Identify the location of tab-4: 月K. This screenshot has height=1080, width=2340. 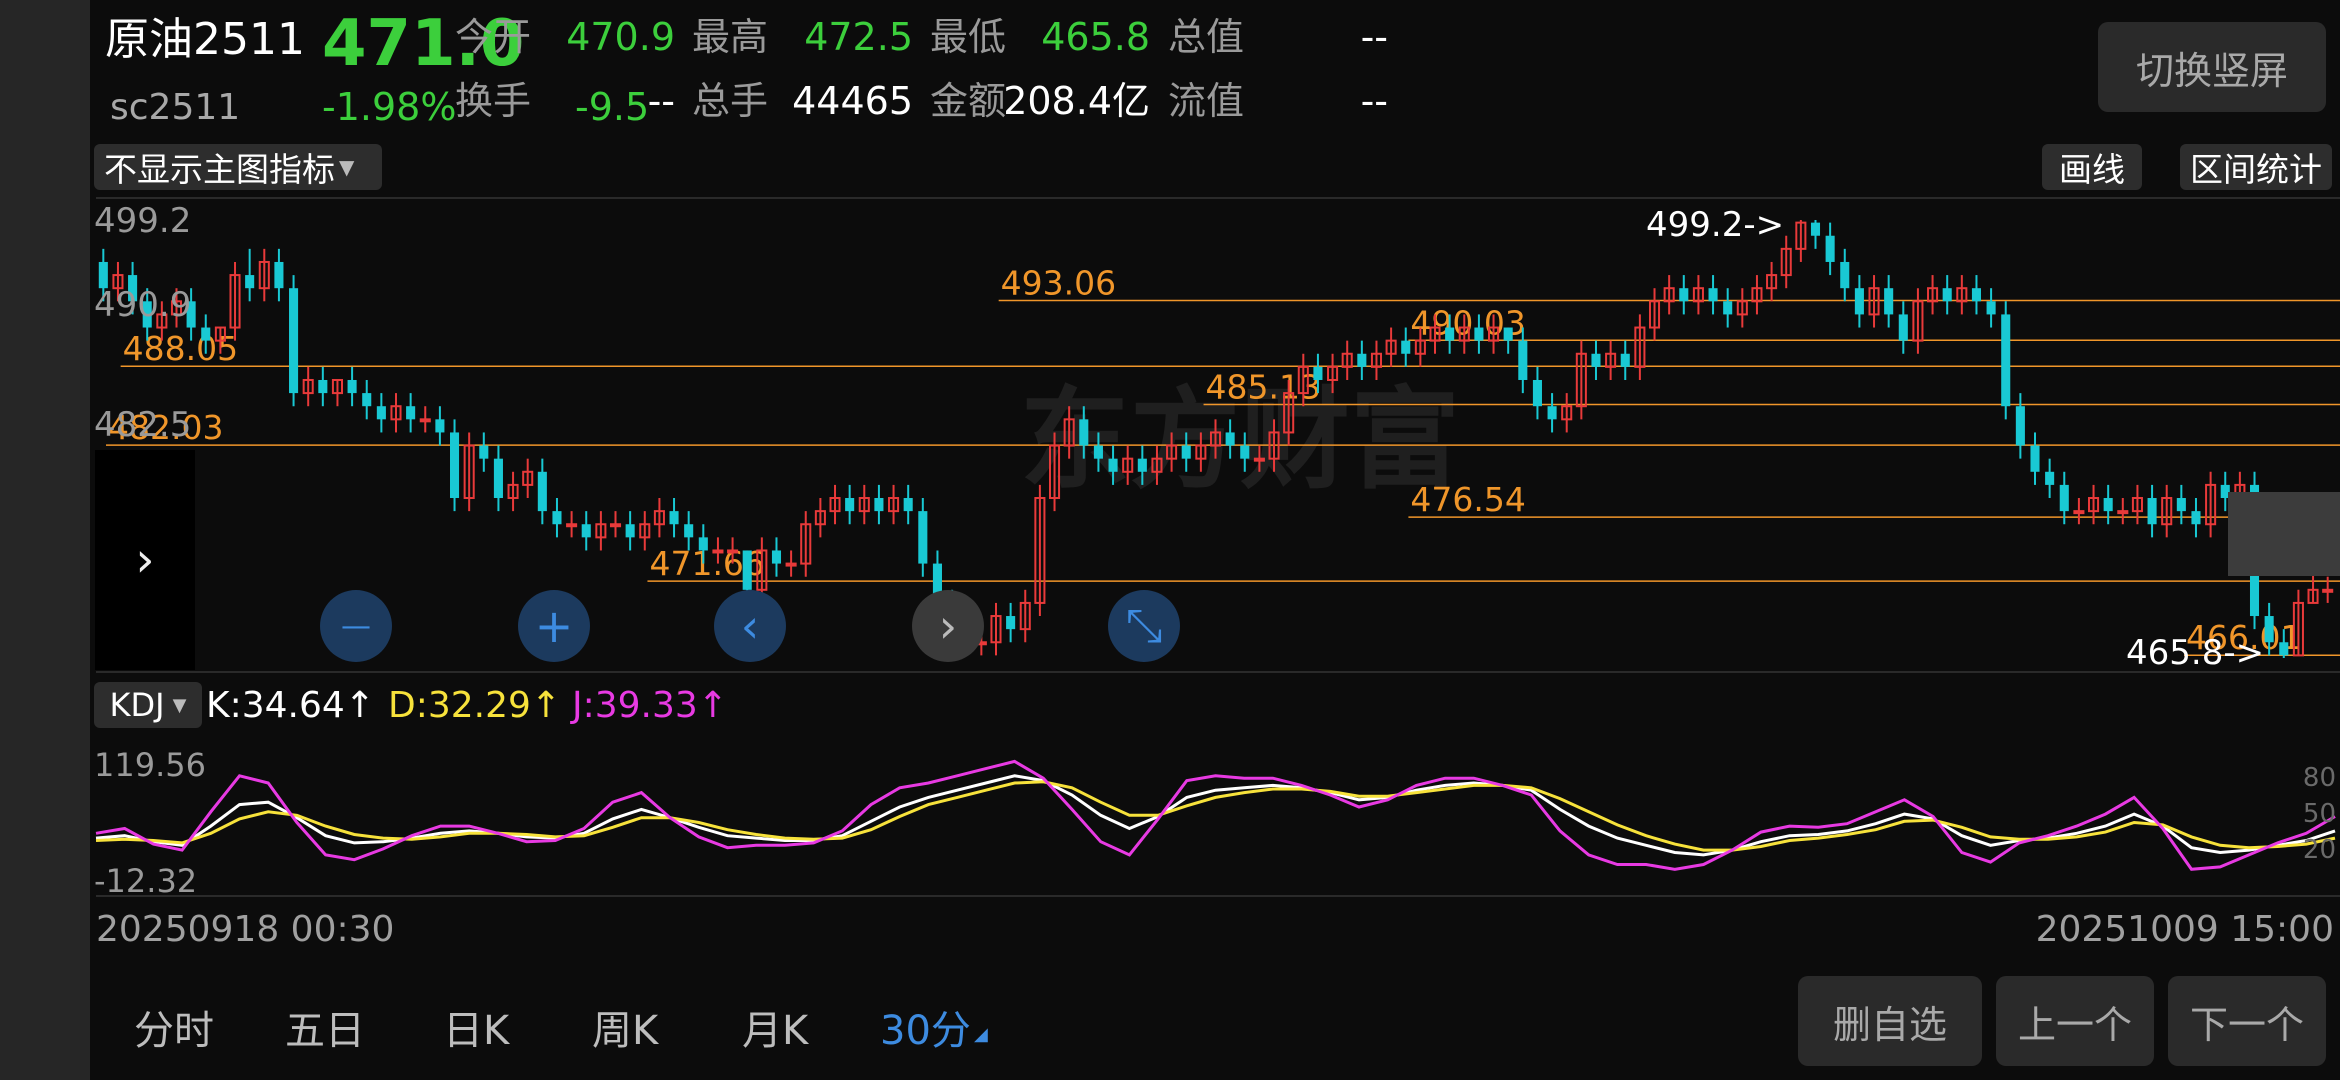
(775, 1027).